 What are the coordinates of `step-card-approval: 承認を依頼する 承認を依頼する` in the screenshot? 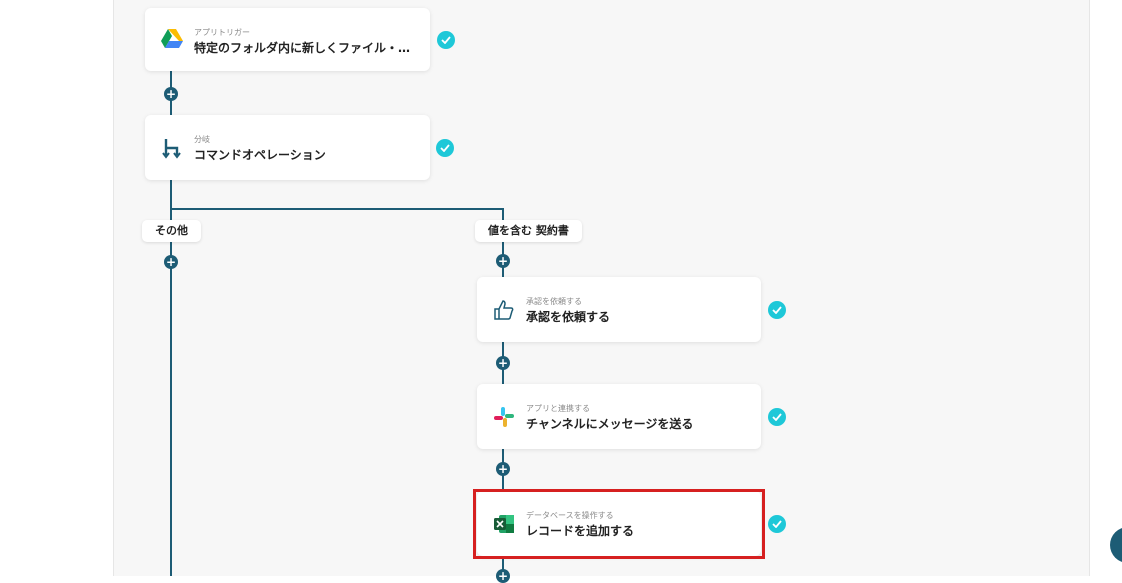 It's located at (619, 309).